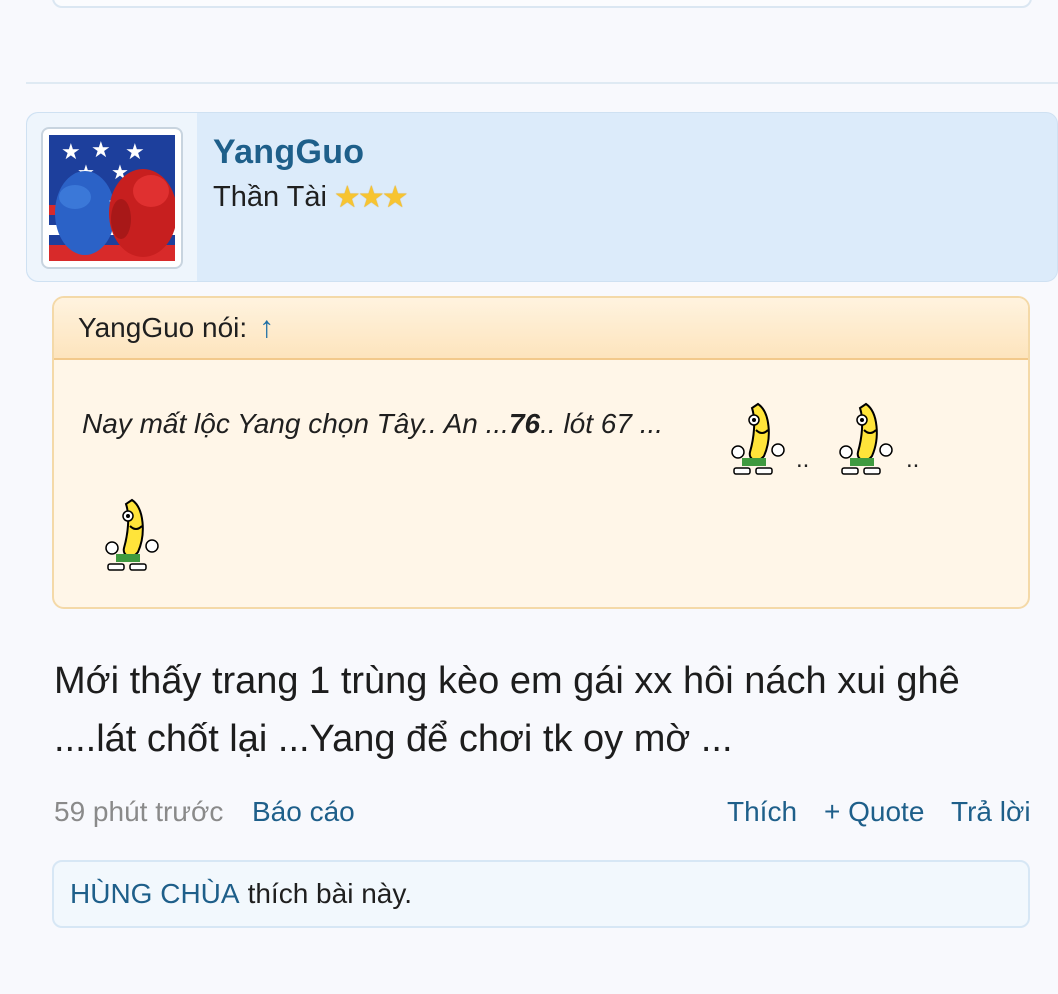 Image resolution: width=1058 pixels, height=994 pixels. What do you see at coordinates (138, 812) in the screenshot?
I see `post-time: 59 phút trước` at bounding box center [138, 812].